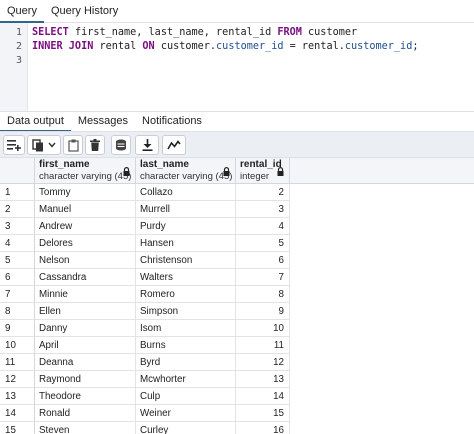 The height and width of the screenshot is (434, 474). Describe the element at coordinates (186, 277) in the screenshot. I see `last-name-cell: Walters` at that location.